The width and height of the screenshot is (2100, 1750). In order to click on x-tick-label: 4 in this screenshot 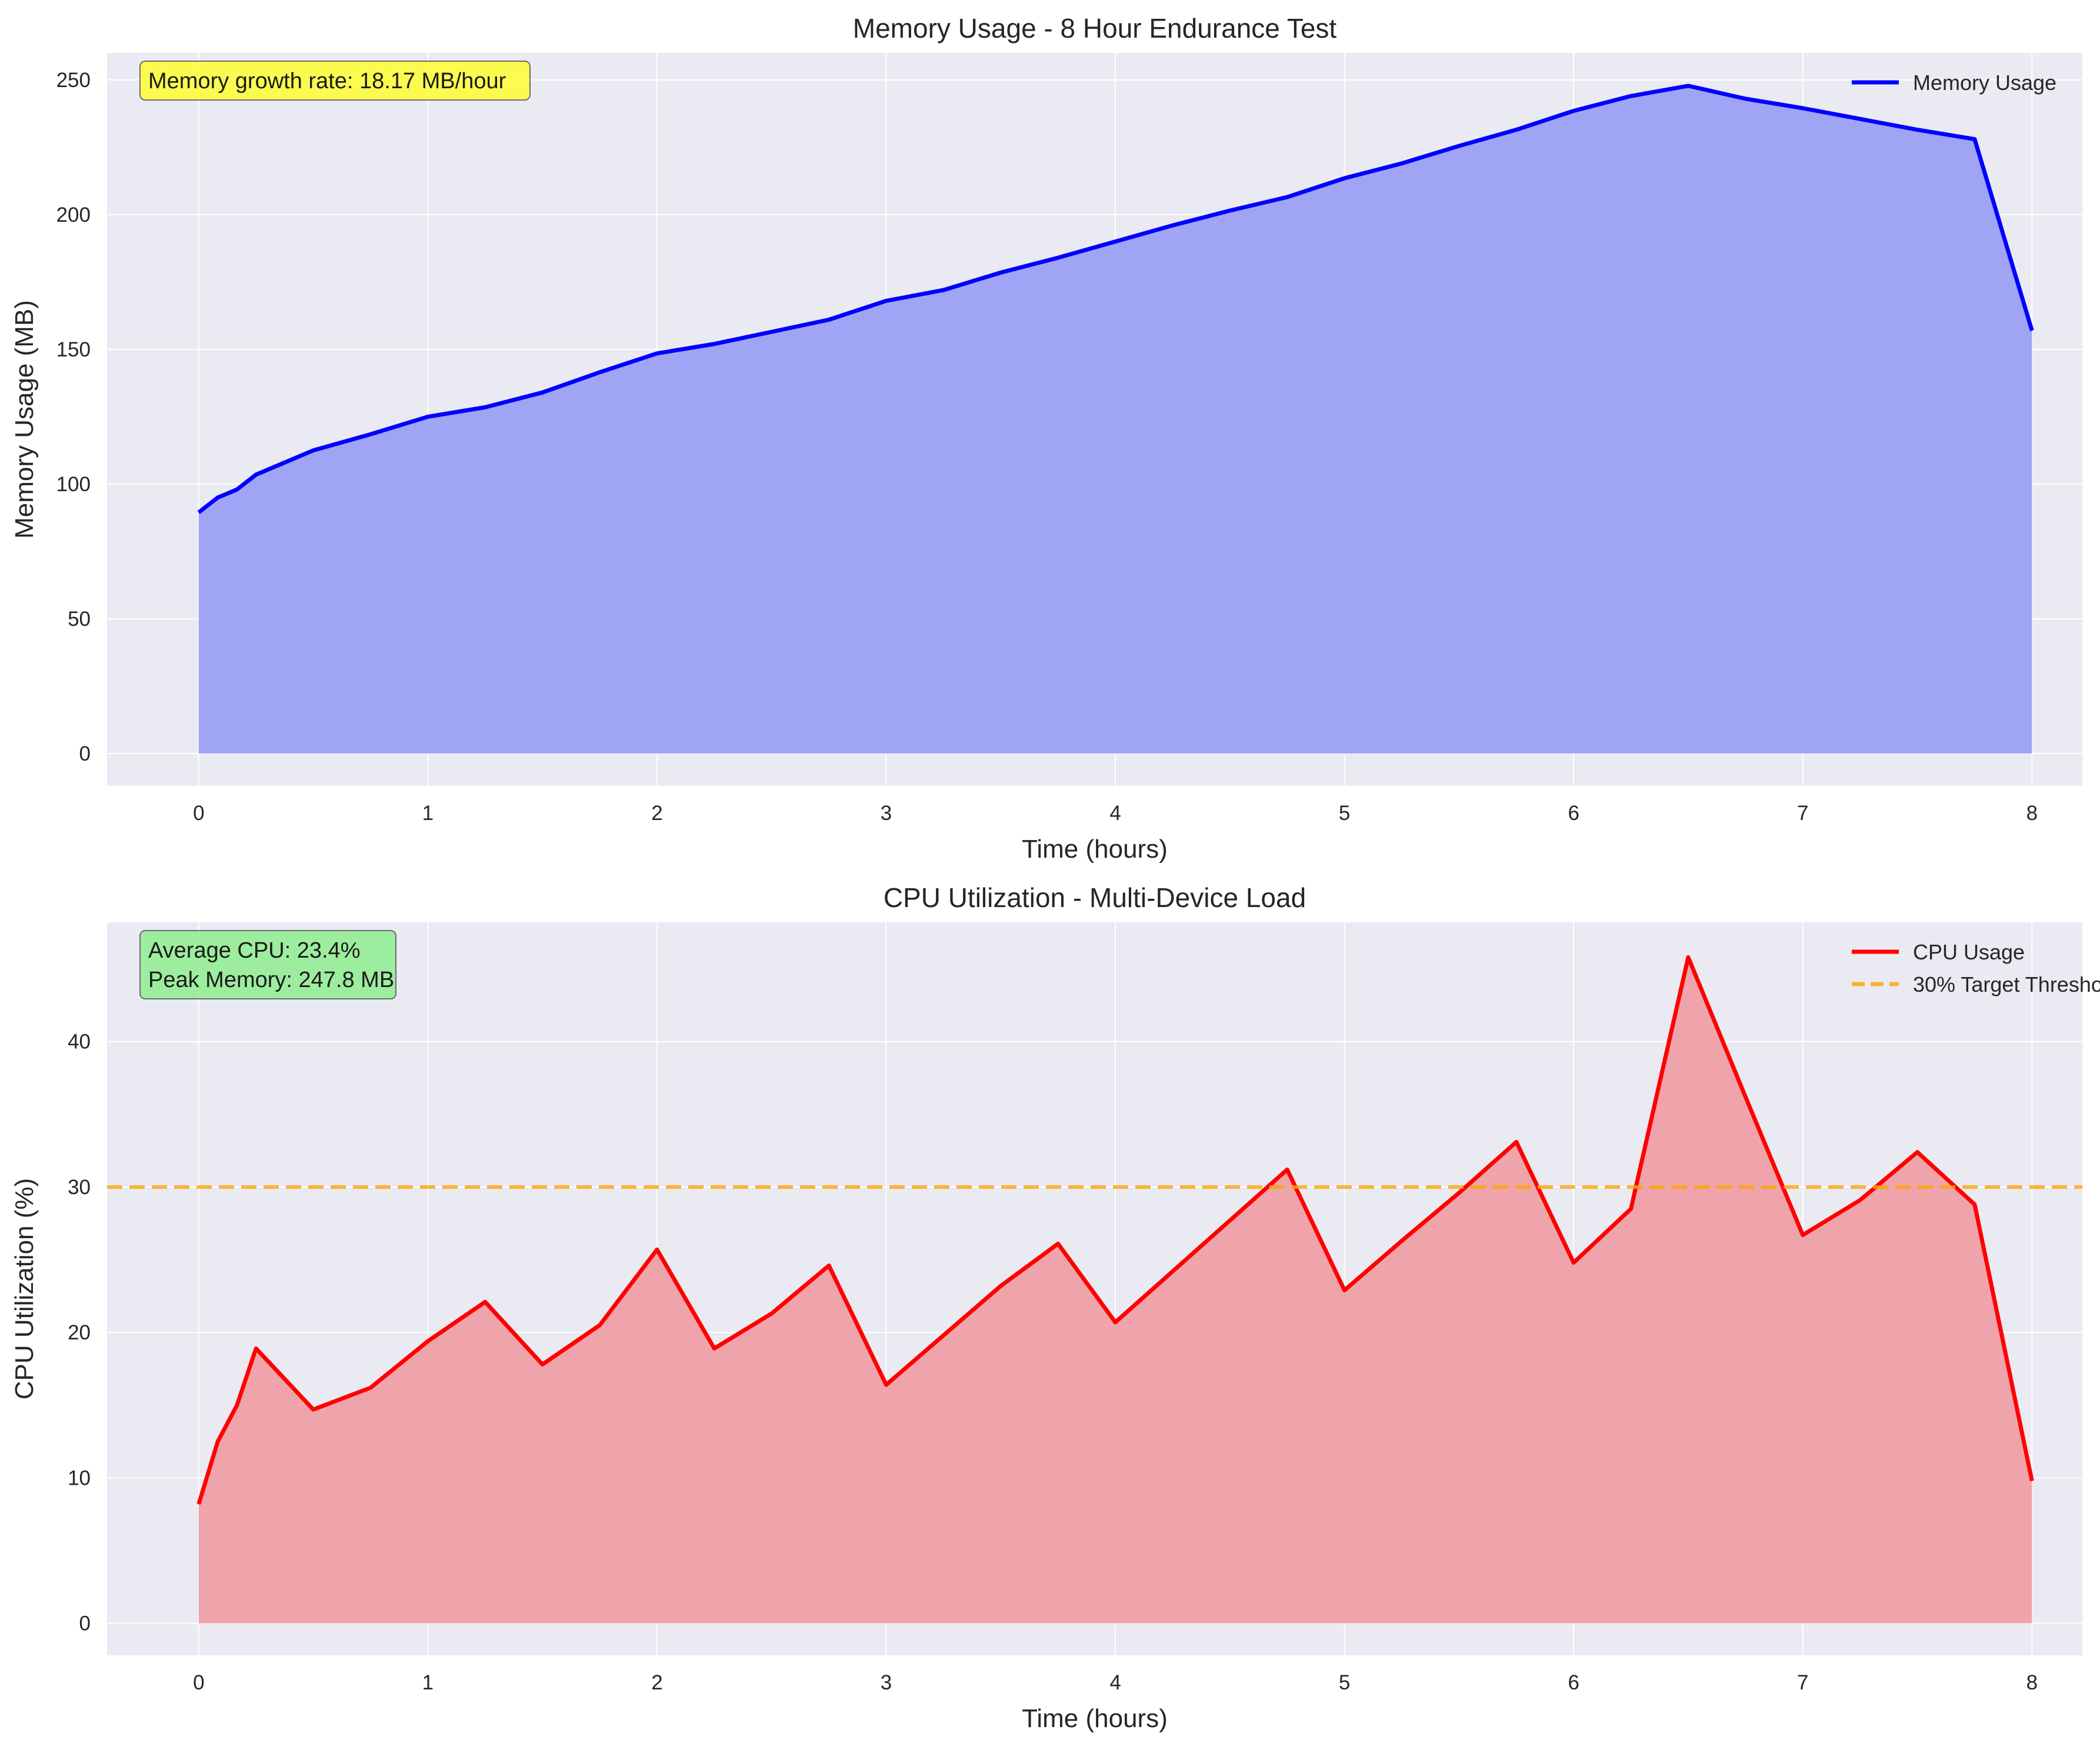, I will do `click(1115, 1682)`.